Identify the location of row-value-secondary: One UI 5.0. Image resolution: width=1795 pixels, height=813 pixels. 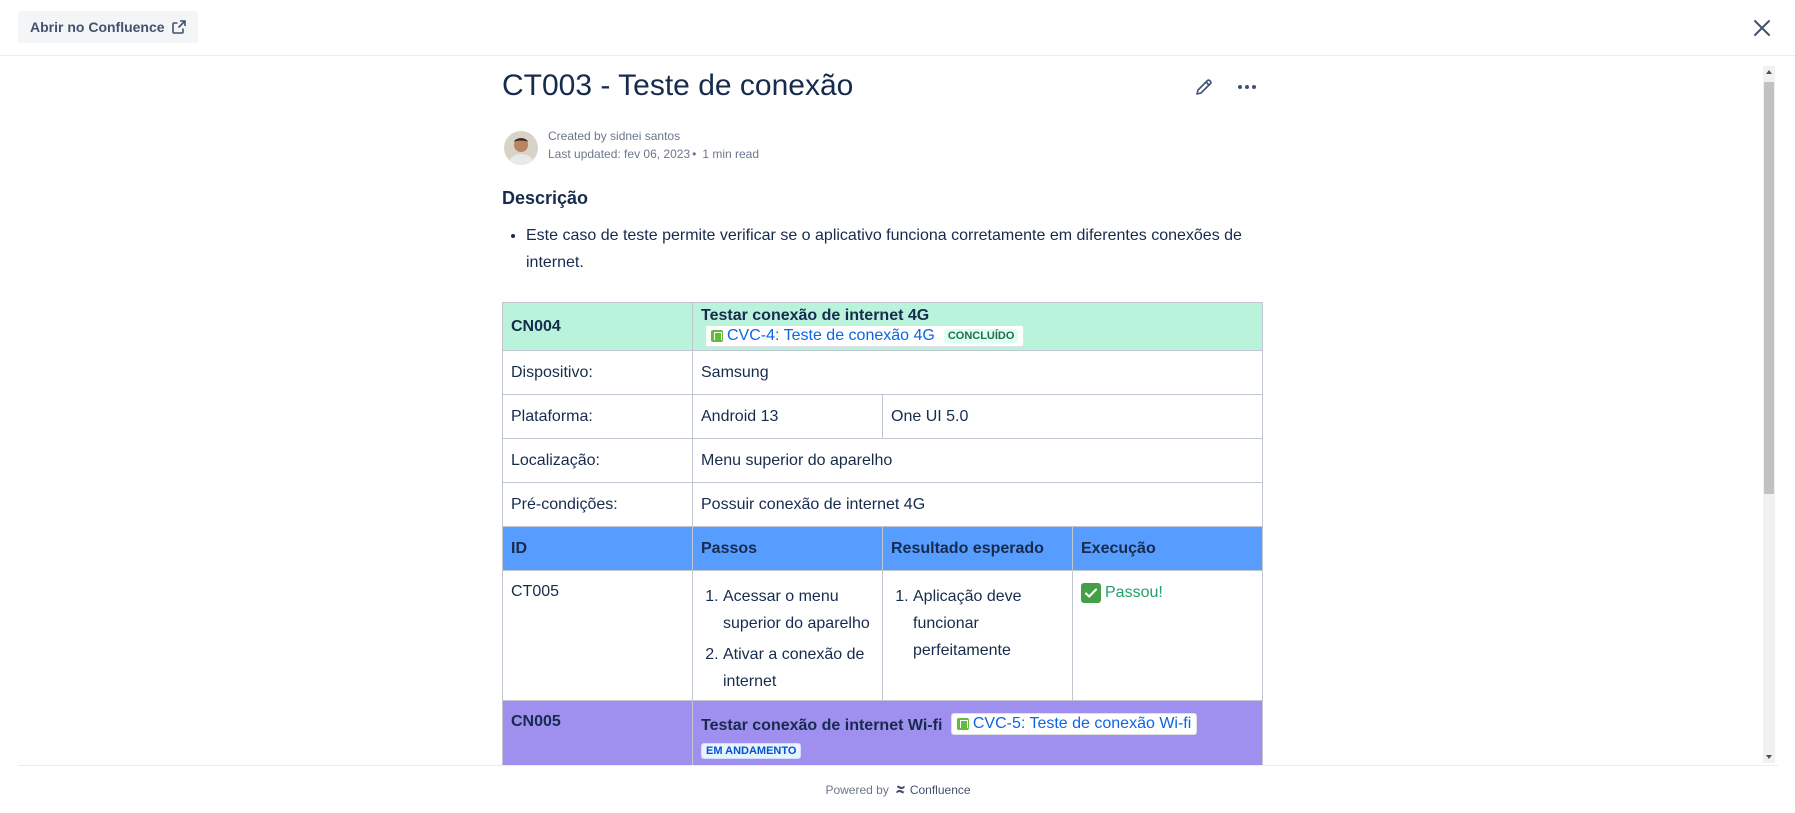
(1072, 416).